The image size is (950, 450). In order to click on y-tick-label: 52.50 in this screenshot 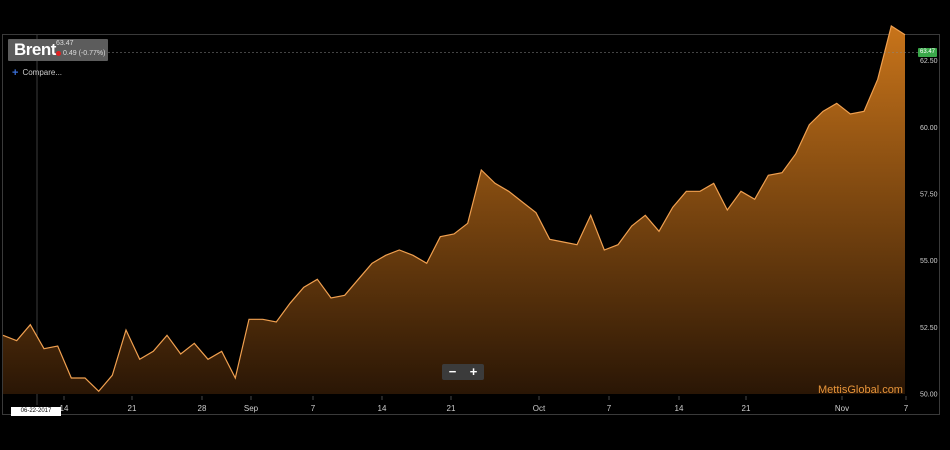, I will do `click(929, 328)`.